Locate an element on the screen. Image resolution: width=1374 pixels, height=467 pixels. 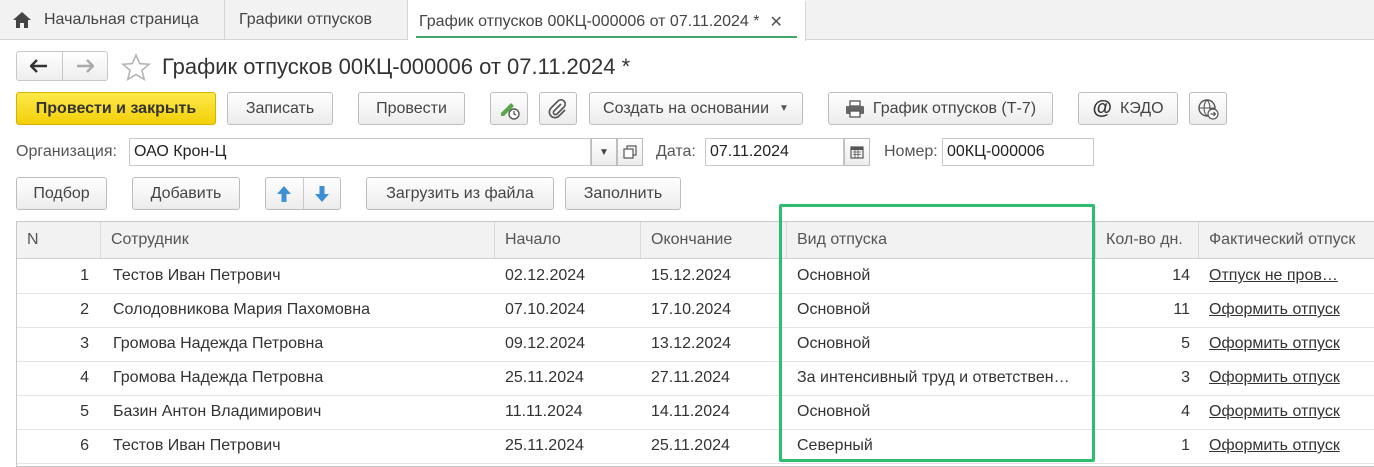
attach-button is located at coordinates (558, 108).